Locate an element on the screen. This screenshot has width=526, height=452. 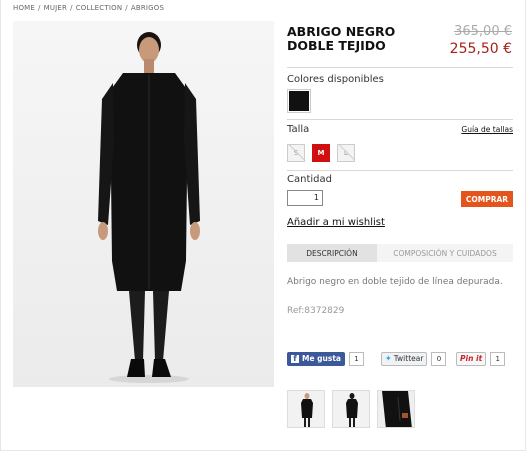
facebook-like-label: Me gusta is located at coordinates (321, 358).